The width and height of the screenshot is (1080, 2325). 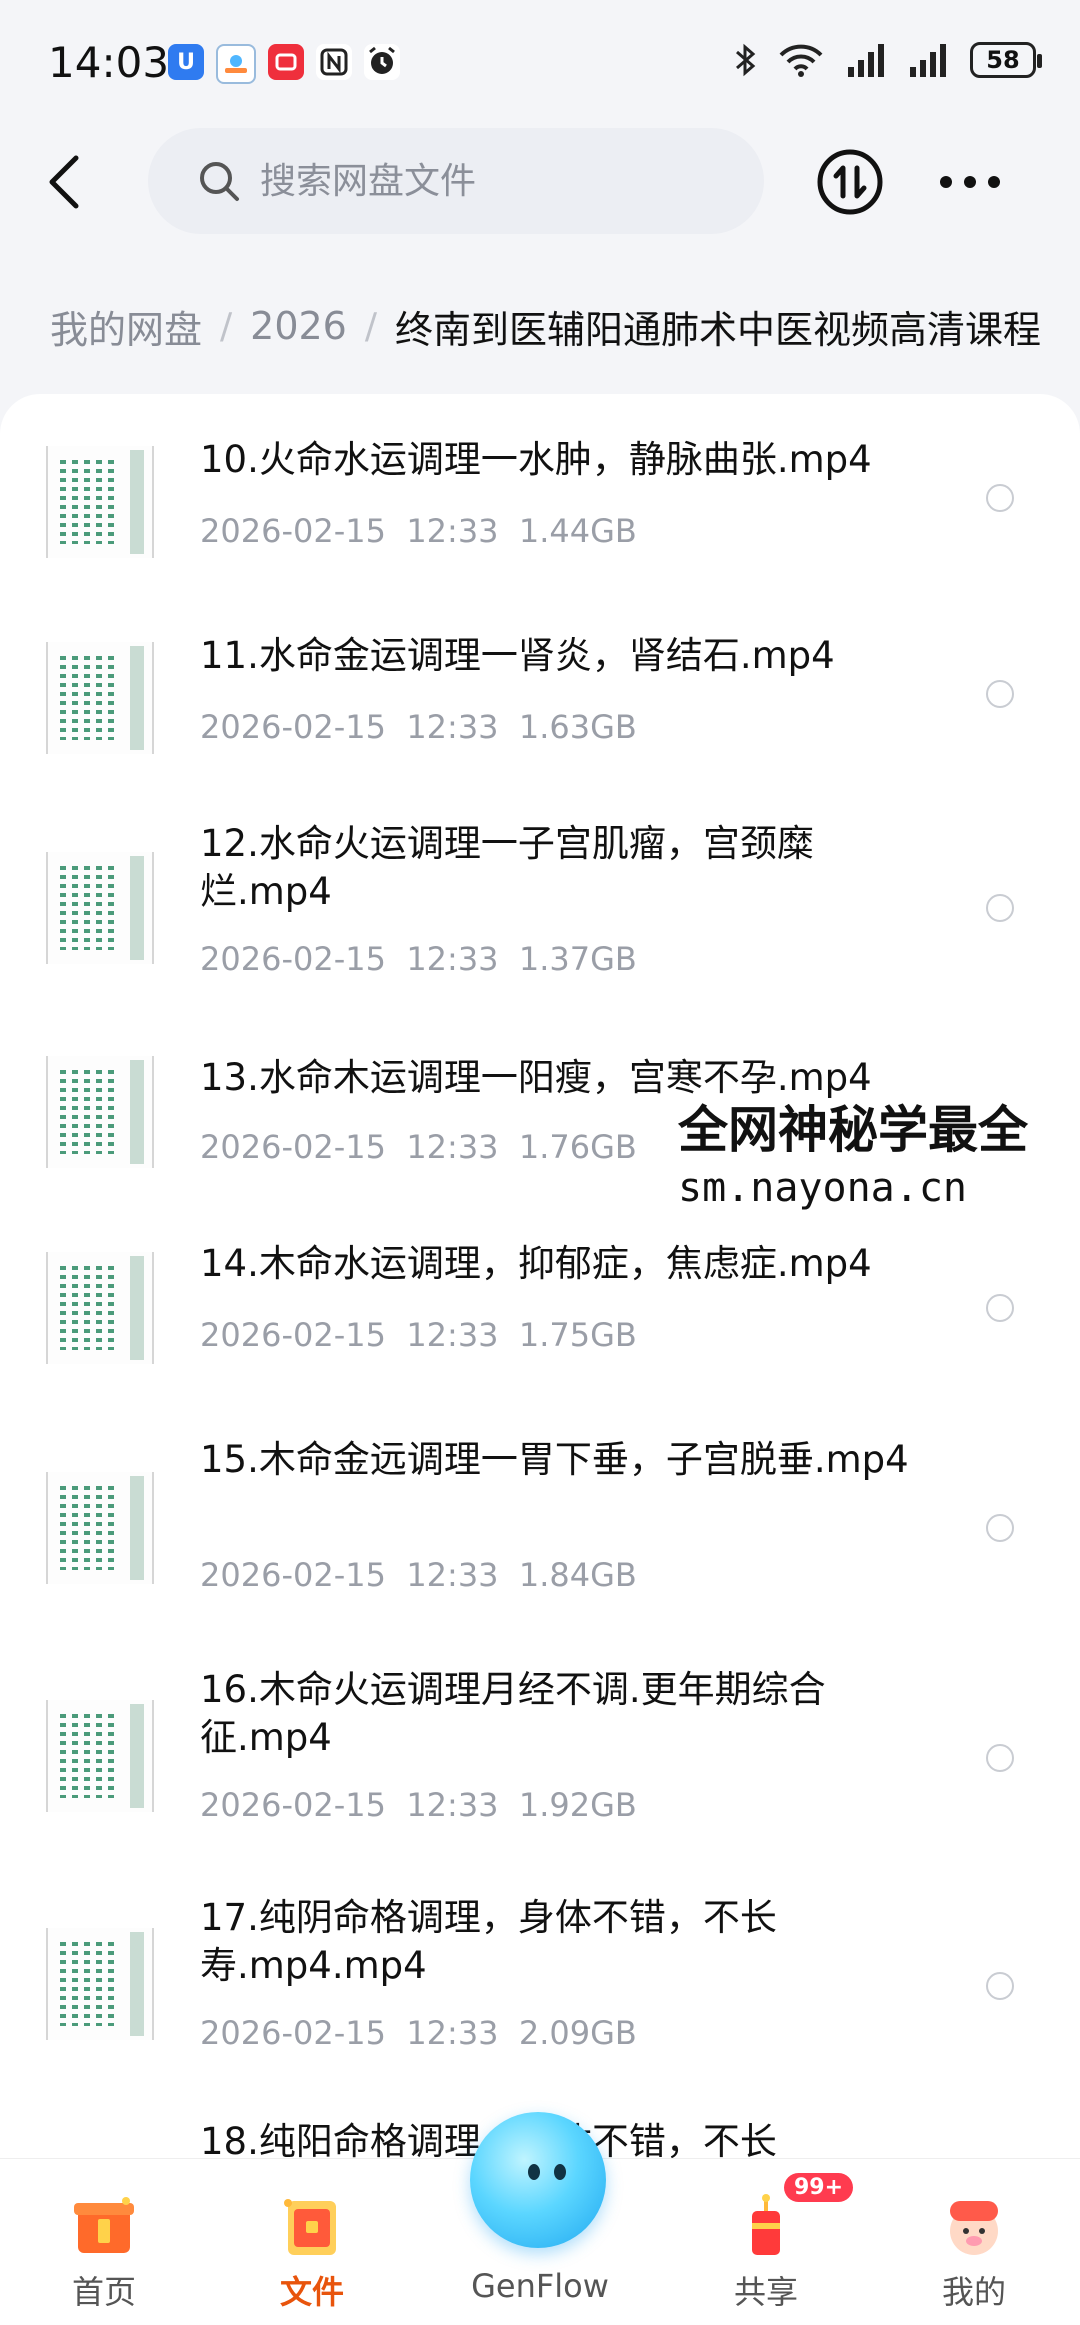 What do you see at coordinates (540, 60) in the screenshot?
I see `status-bar: 14:03 U 58` at bounding box center [540, 60].